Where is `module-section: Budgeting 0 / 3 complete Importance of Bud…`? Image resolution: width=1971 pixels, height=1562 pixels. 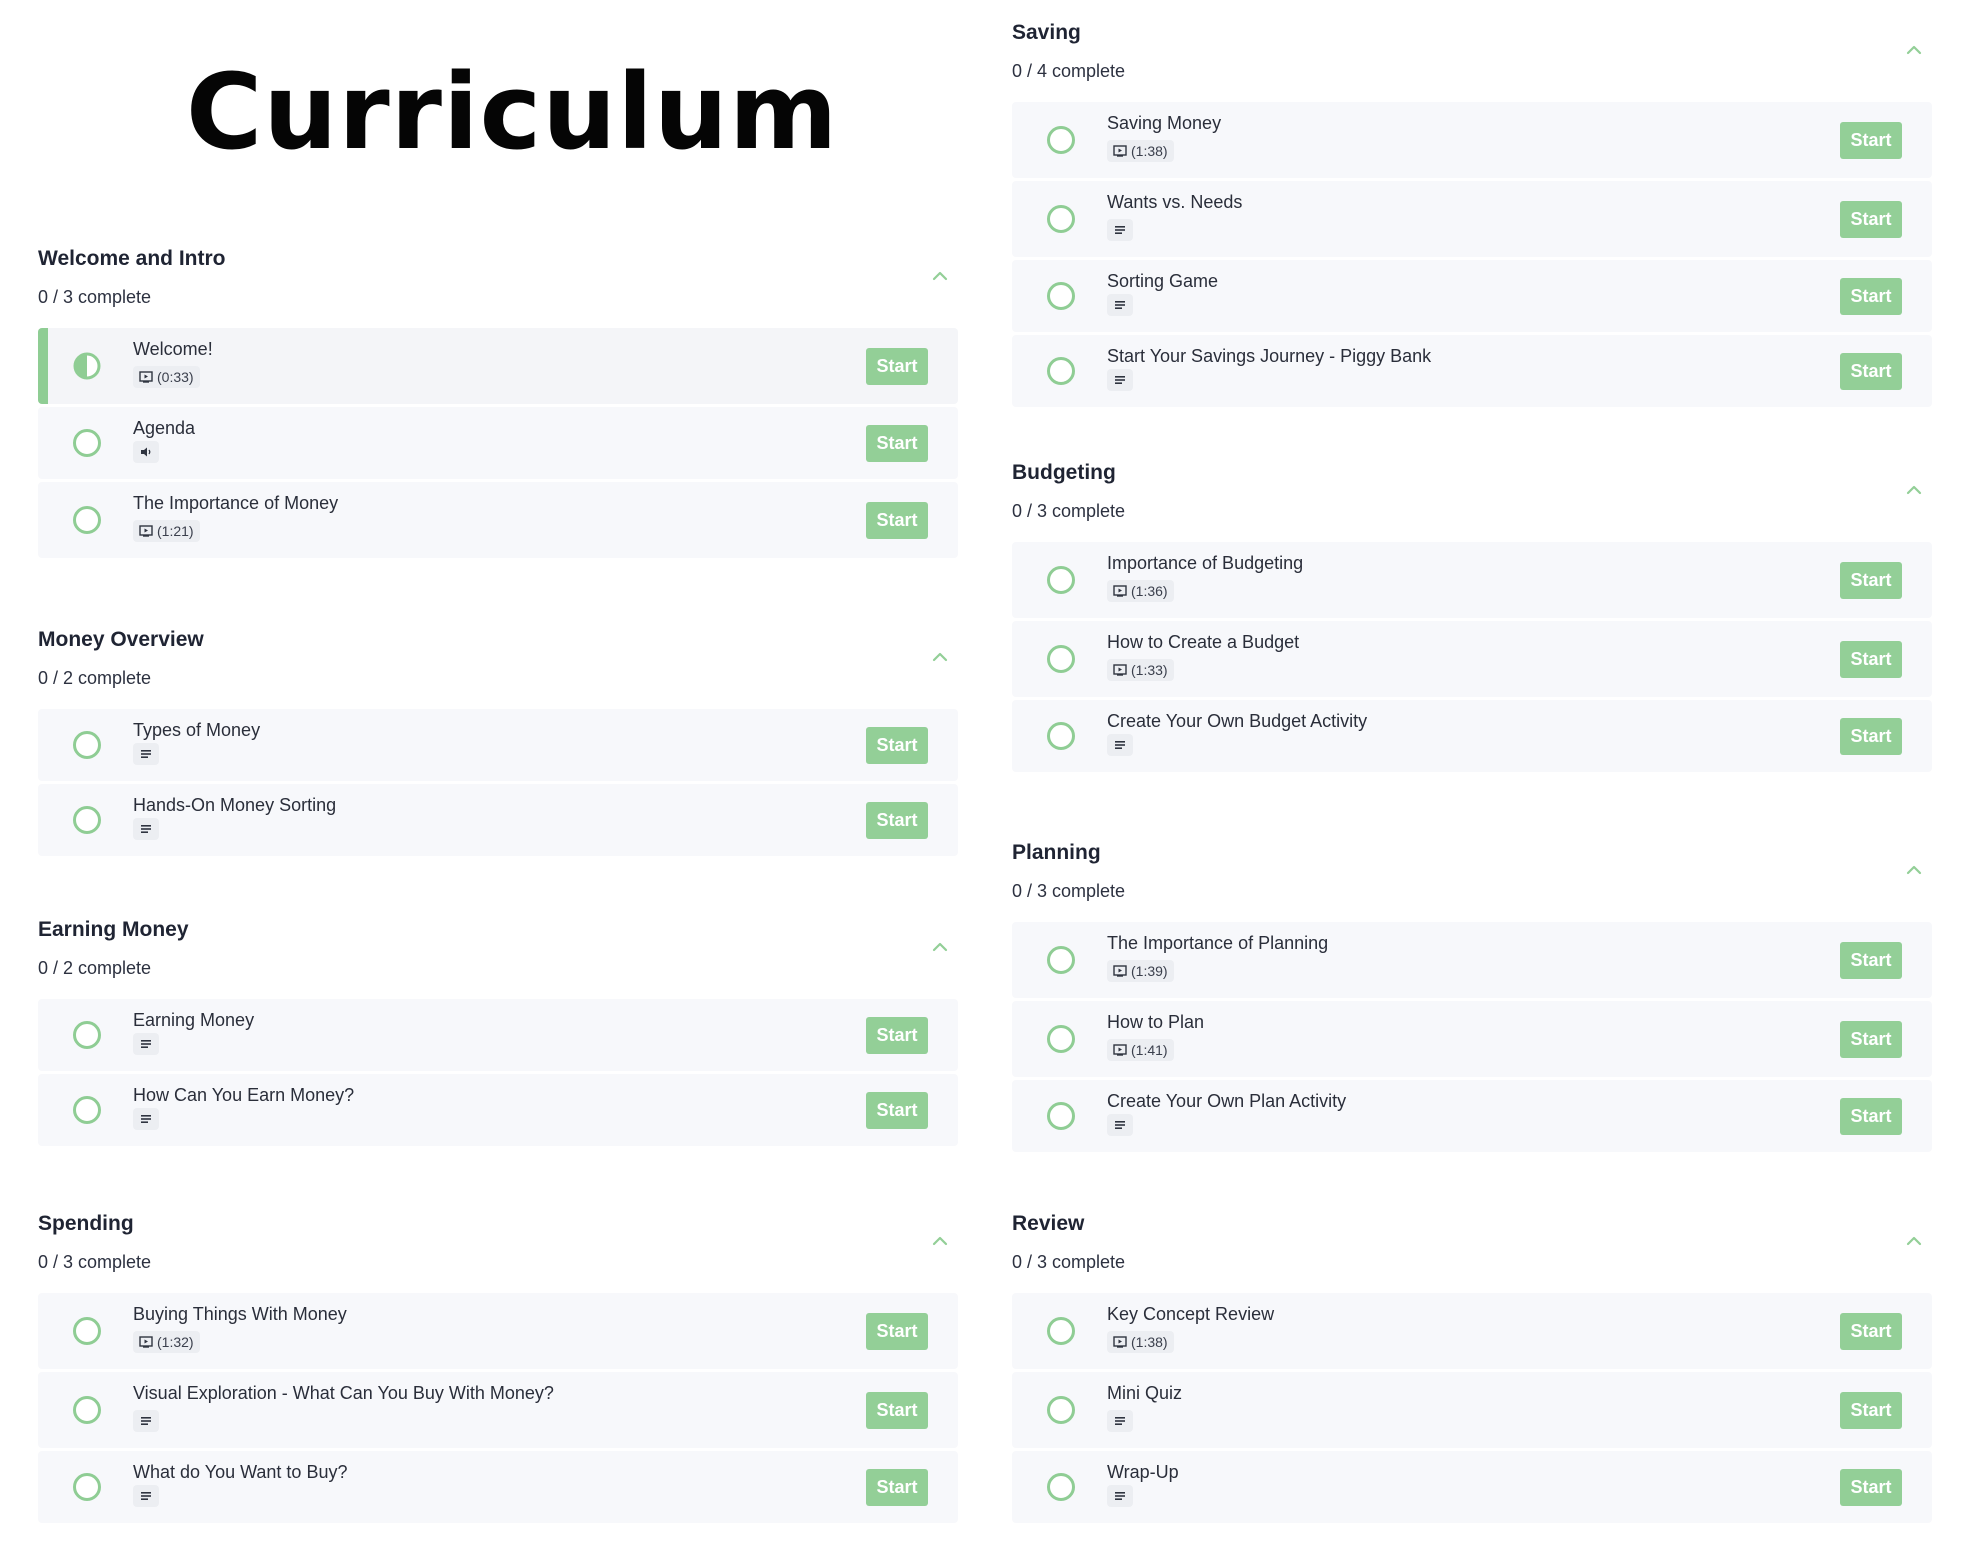
module-section: Budgeting 0 / 3 complete Importance of Bud… is located at coordinates (1472, 617).